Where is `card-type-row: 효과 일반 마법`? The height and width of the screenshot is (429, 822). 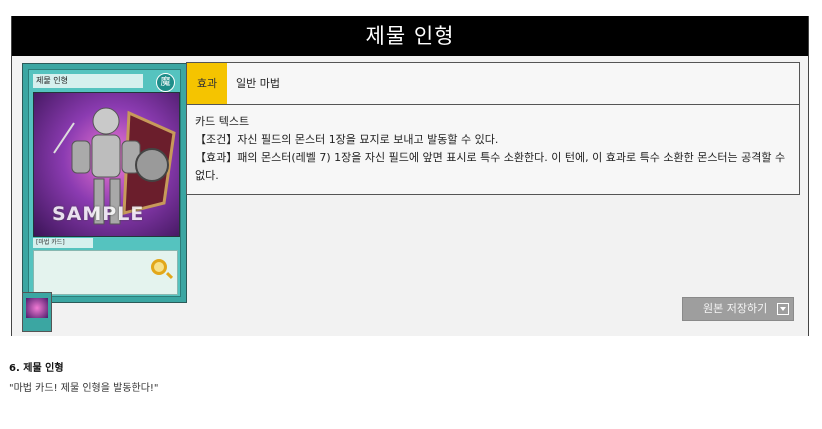 card-type-row: 효과 일반 마법 is located at coordinates (493, 84).